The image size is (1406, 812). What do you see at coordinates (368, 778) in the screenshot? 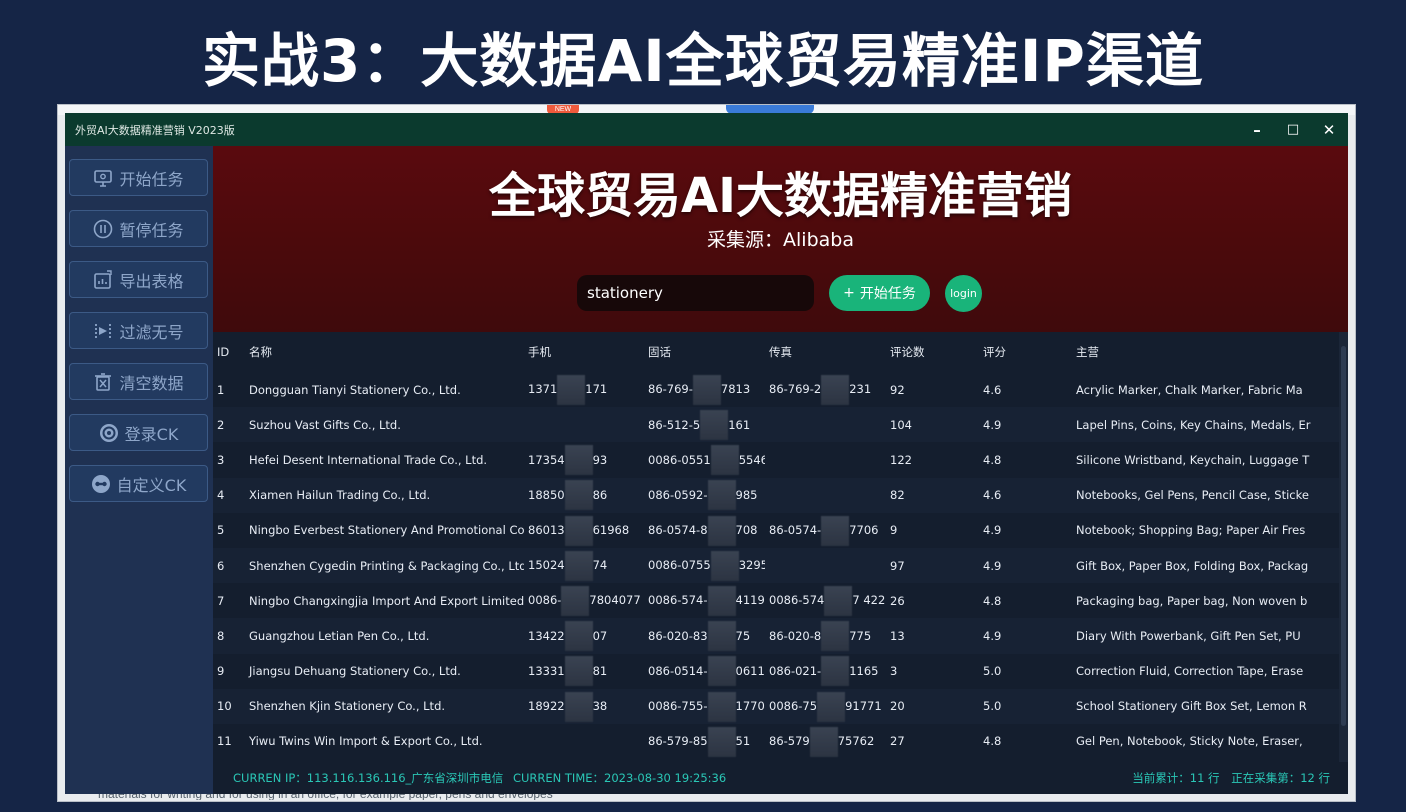
I see `current-ip: CURREN IP：113.116.136.116_广东省深圳市电信` at bounding box center [368, 778].